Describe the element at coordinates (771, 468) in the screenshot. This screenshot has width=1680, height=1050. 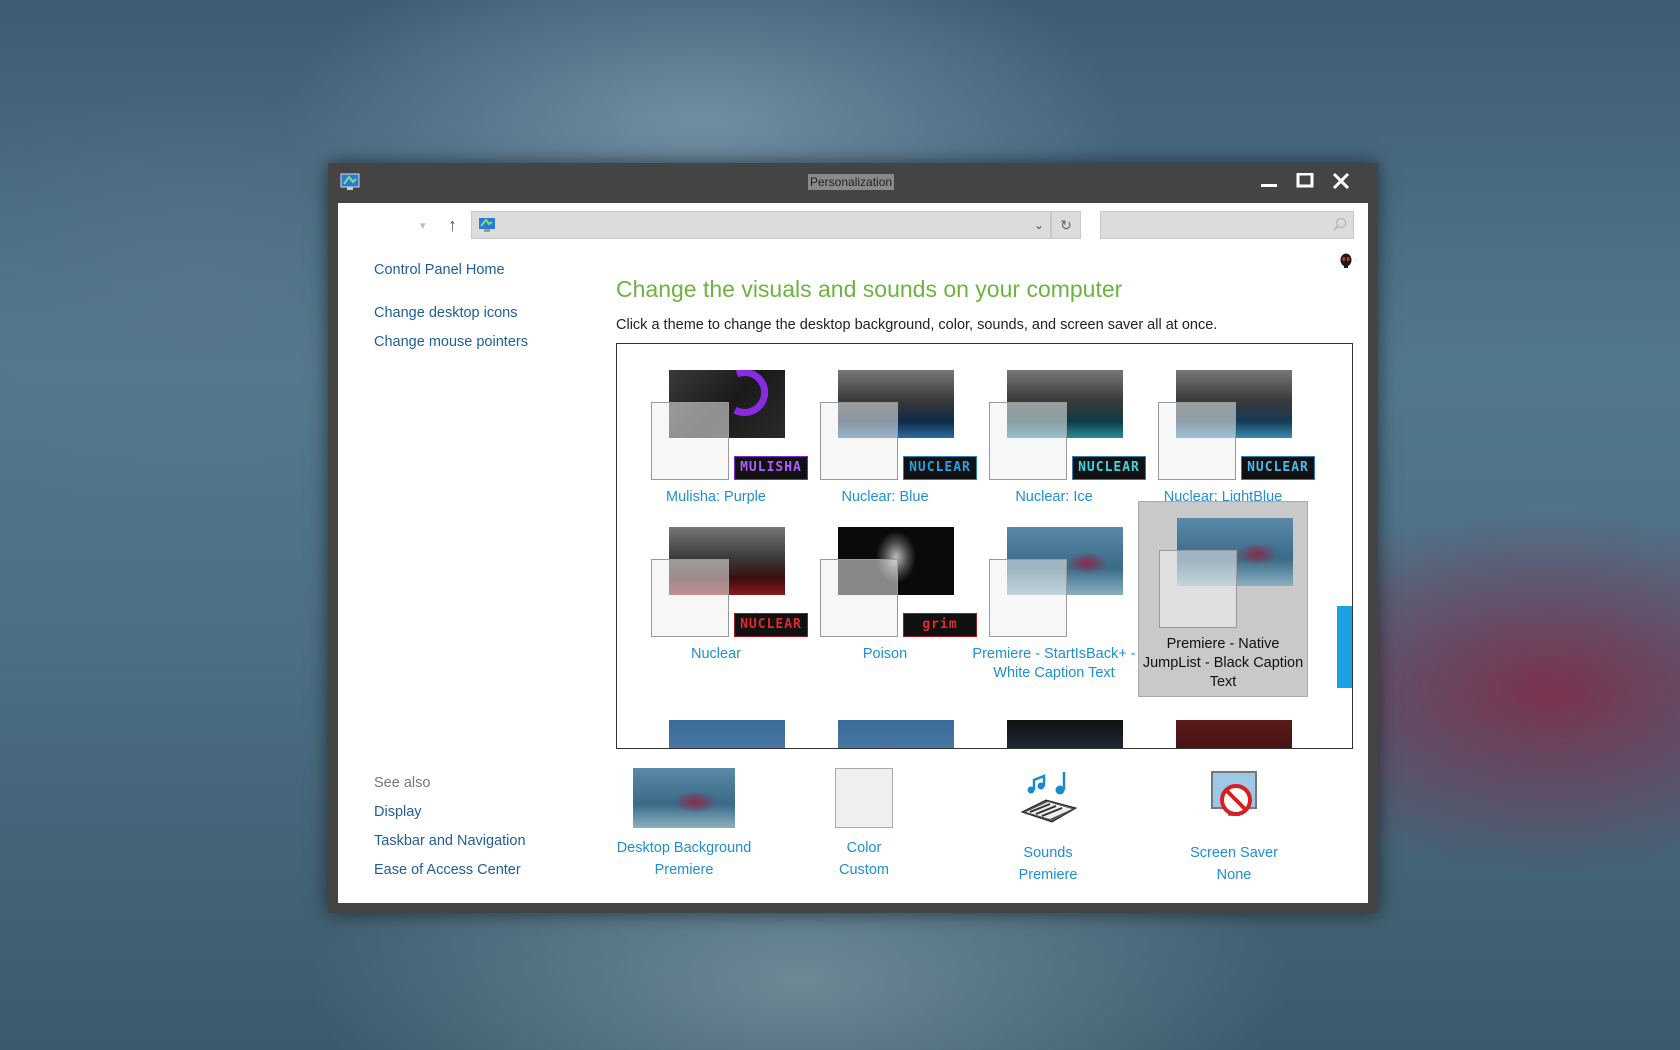
I see `theme-badge: MULISHA` at that location.